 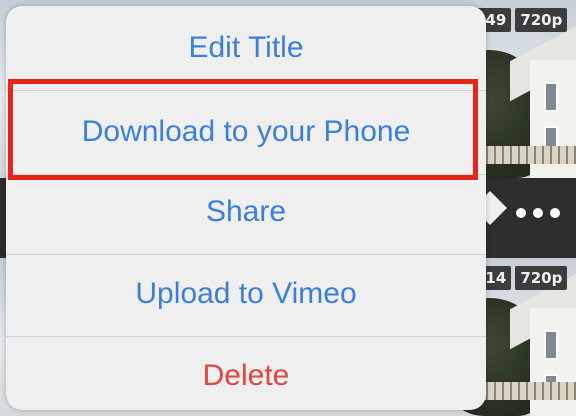 I want to click on menu-divider, so click(x=246, y=90).